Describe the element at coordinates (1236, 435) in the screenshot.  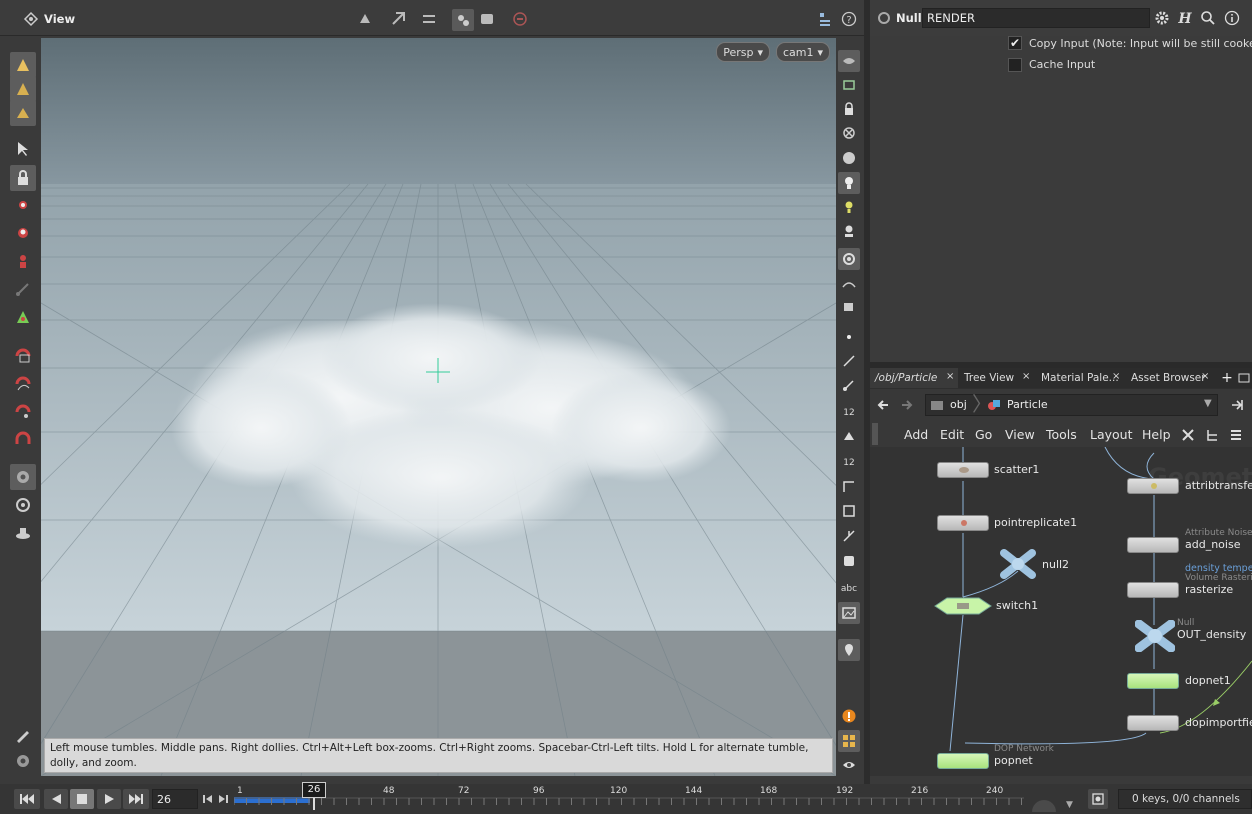
I see `list-icon` at that location.